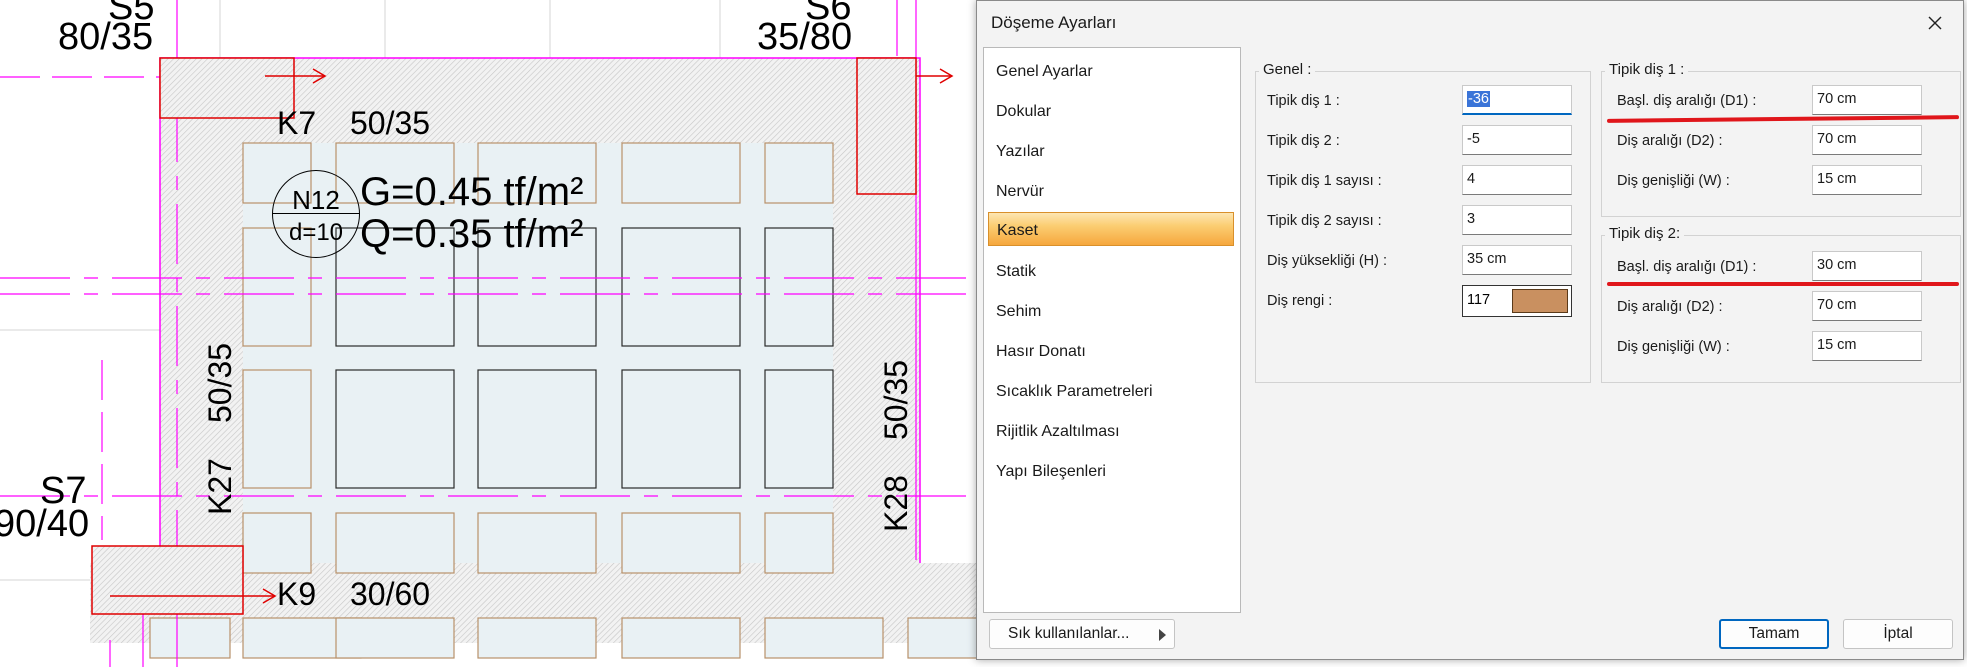 This screenshot has height=667, width=1967. Describe the element at coordinates (1670, 307) in the screenshot. I see `tipik2-d2-label: Diş aralığı (D2) :` at that location.